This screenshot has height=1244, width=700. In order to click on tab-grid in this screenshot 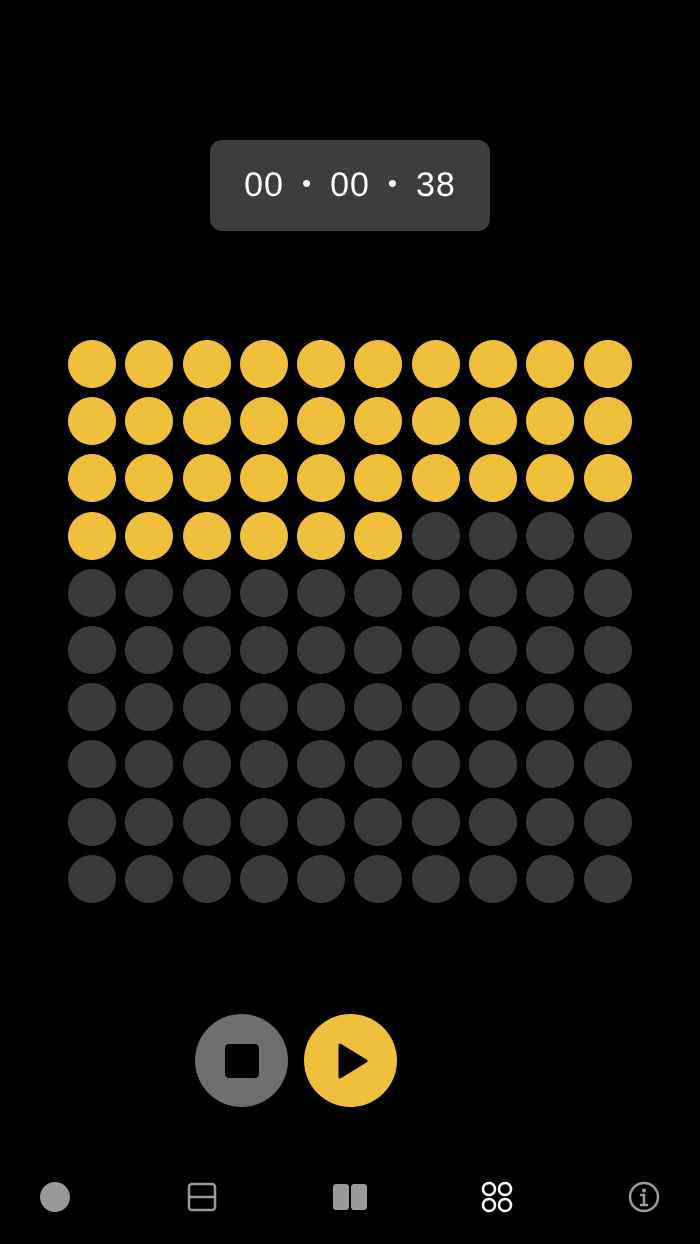, I will do `click(497, 1197)`.